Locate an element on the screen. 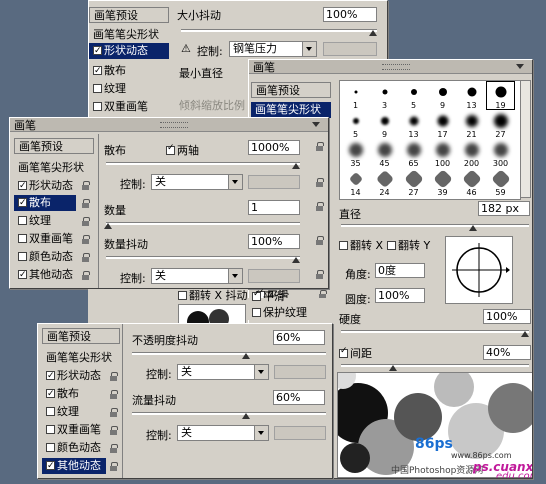 The width and height of the screenshot is (546, 484). angle-roundness-widget is located at coordinates (479, 270).